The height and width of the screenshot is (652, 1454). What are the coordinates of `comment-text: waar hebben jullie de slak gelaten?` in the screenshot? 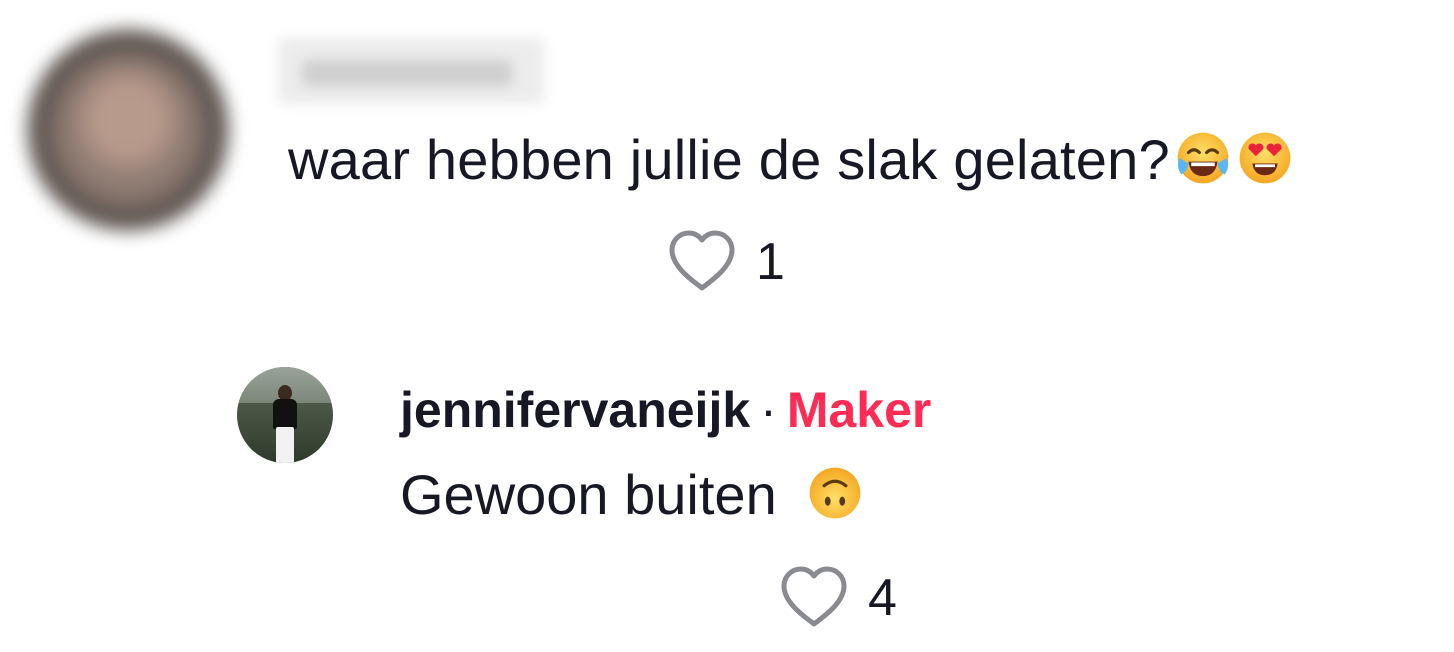 It's located at (791, 160).